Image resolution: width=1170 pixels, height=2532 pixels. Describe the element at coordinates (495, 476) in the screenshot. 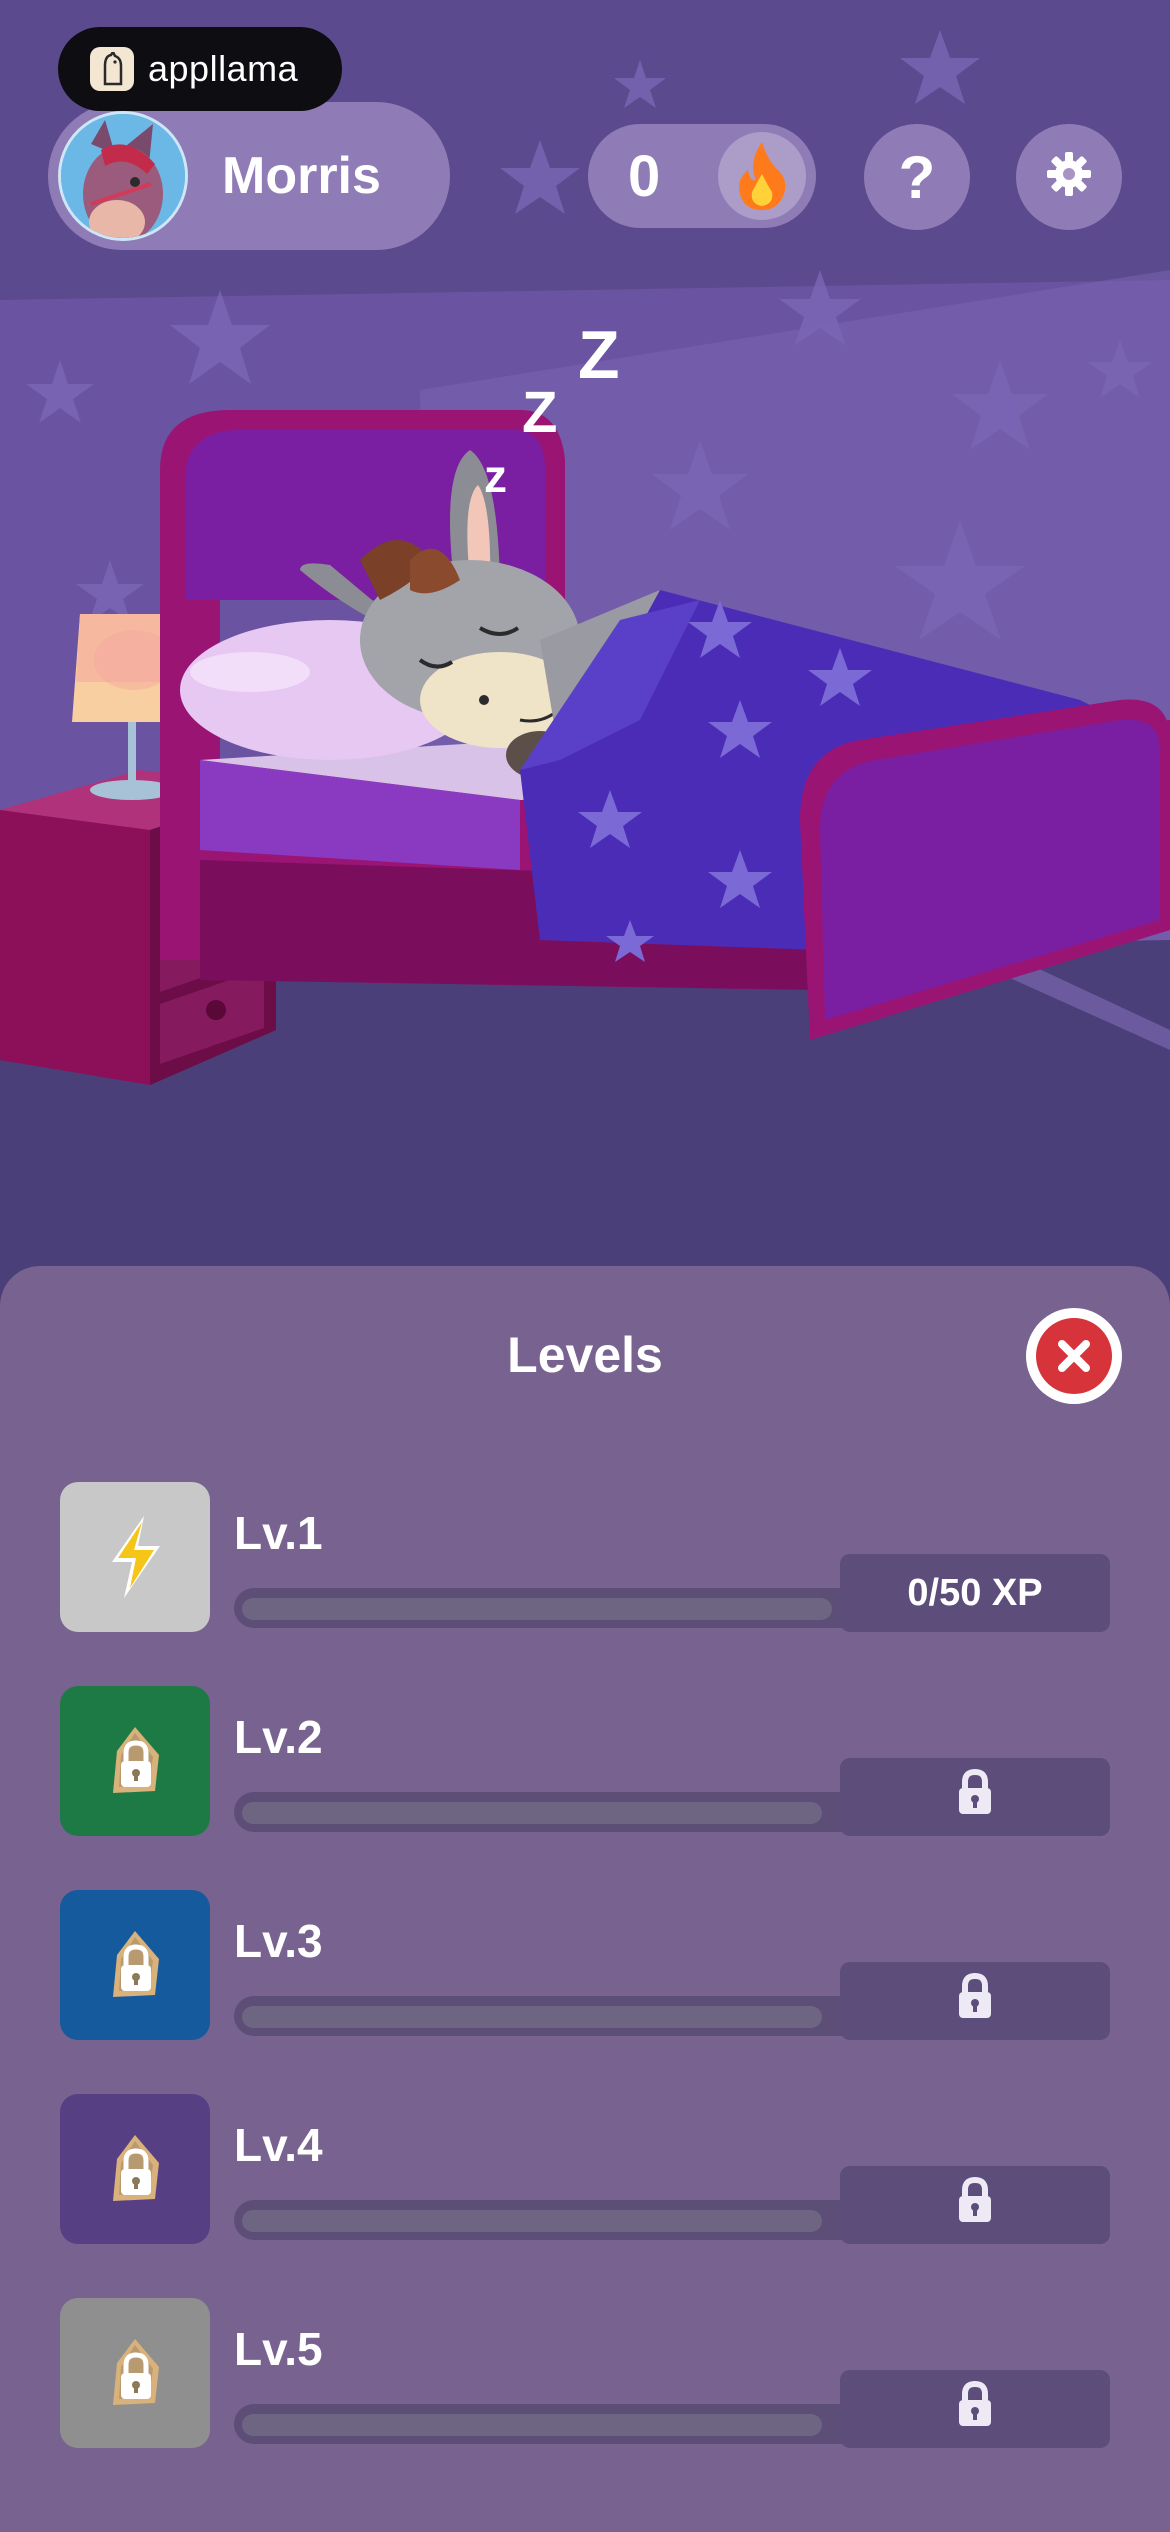

I see `sleep-z-small: z` at that location.